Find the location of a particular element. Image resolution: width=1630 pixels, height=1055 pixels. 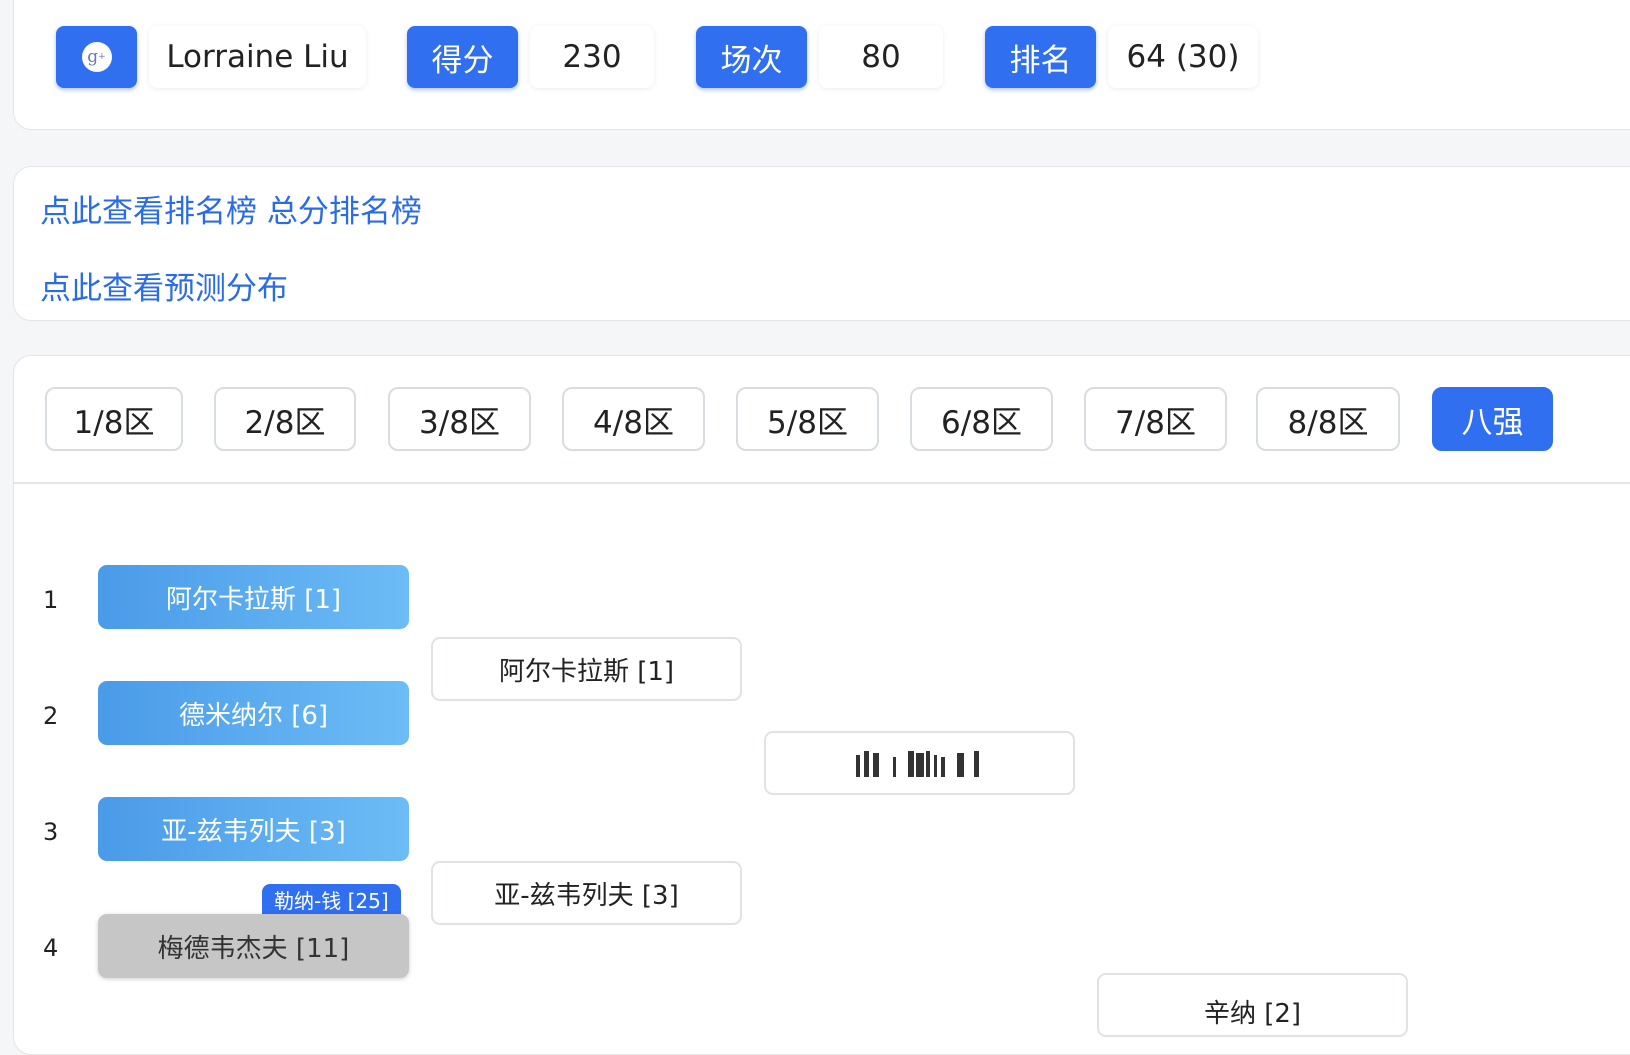

bracket-slot-r3-2: 辛纳 [2] is located at coordinates (1252, 1005).